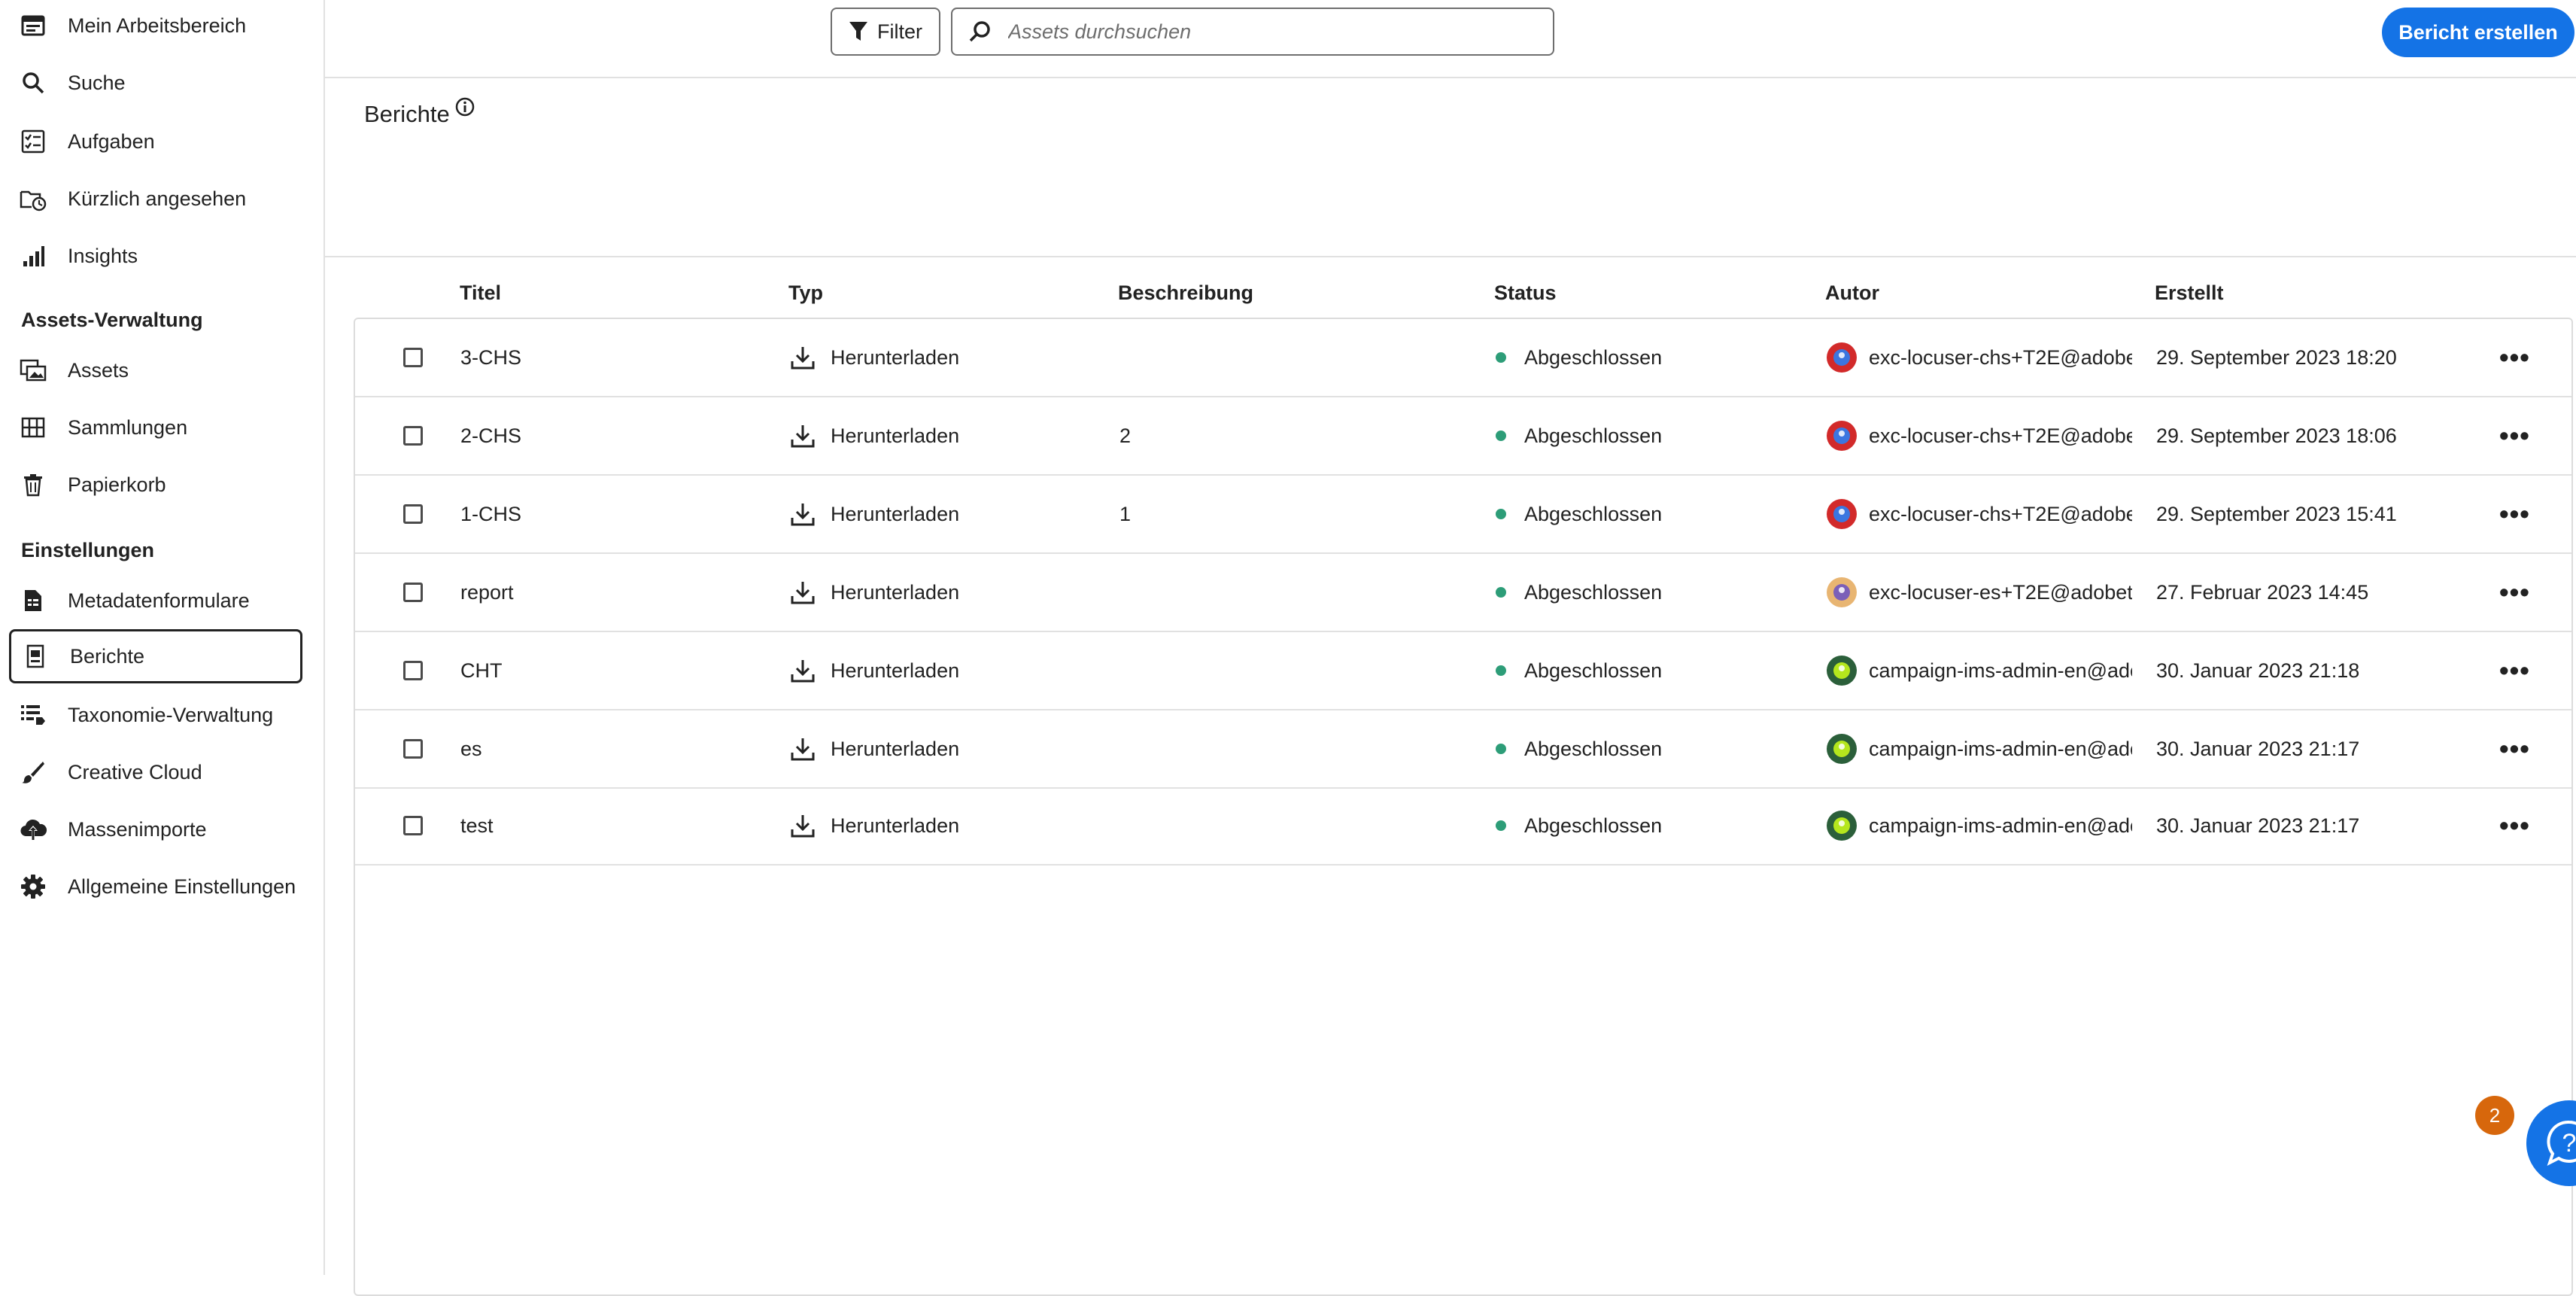  What do you see at coordinates (1185, 293) in the screenshot?
I see `column-header-description: Beschreibung` at bounding box center [1185, 293].